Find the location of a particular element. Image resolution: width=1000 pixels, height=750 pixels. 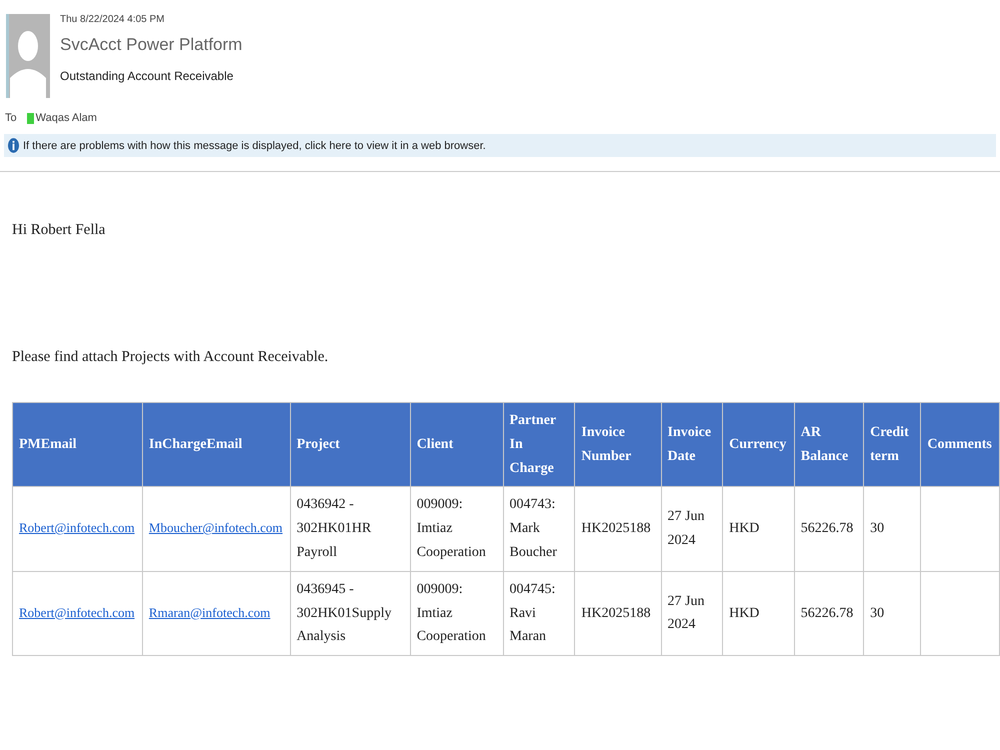

sent-date: Thu 8/22/2024 4:05 PM is located at coordinates (113, 19).